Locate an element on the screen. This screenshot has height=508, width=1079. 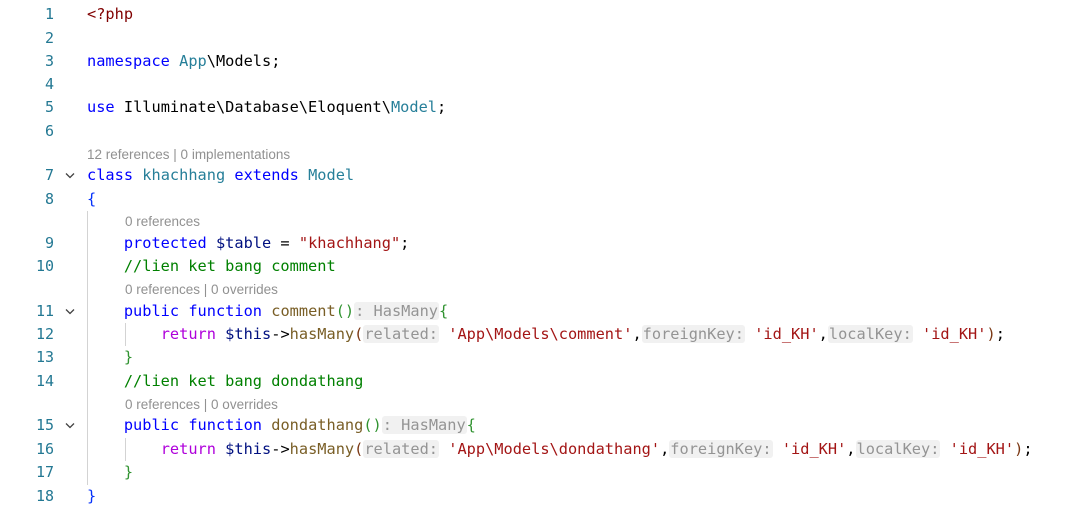
keyword: use is located at coordinates (101, 107).